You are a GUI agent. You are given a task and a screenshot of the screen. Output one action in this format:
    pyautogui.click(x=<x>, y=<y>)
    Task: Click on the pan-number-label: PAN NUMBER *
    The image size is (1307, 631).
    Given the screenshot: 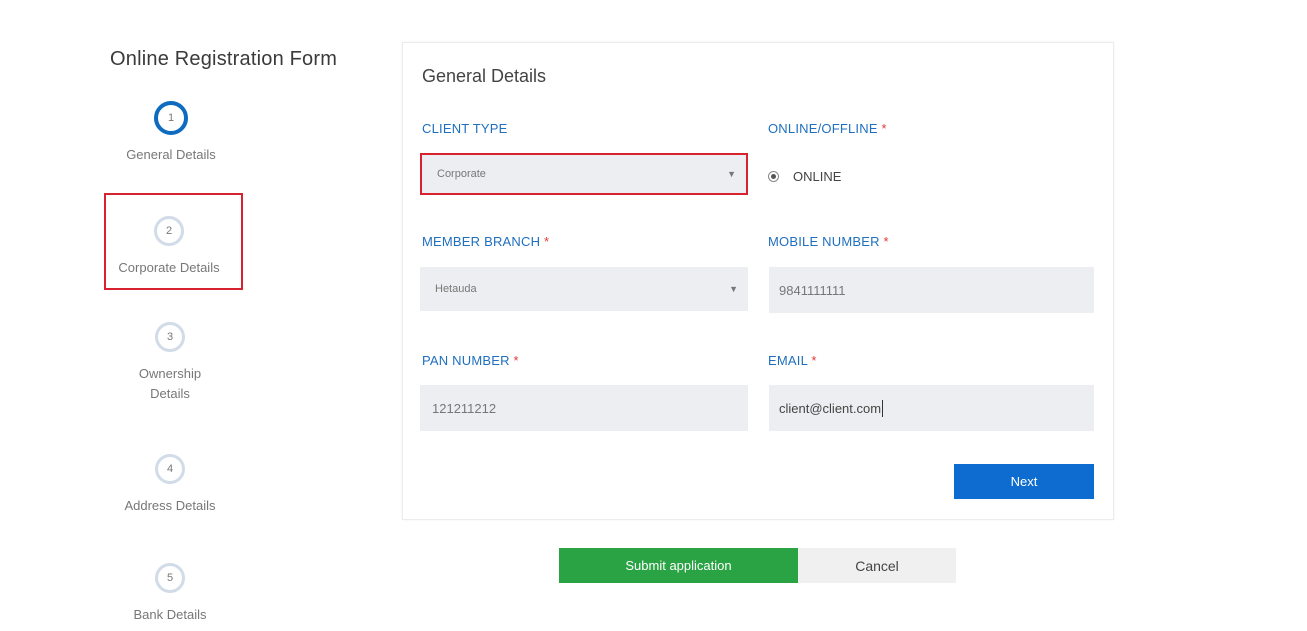 What is the action you would take?
    pyautogui.click(x=470, y=360)
    